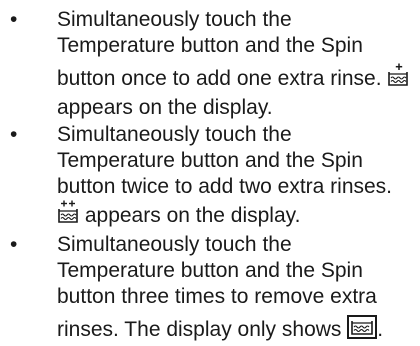 The height and width of the screenshot is (346, 420). What do you see at coordinates (192, 215) in the screenshot?
I see `item-text: appears on the display.` at bounding box center [192, 215].